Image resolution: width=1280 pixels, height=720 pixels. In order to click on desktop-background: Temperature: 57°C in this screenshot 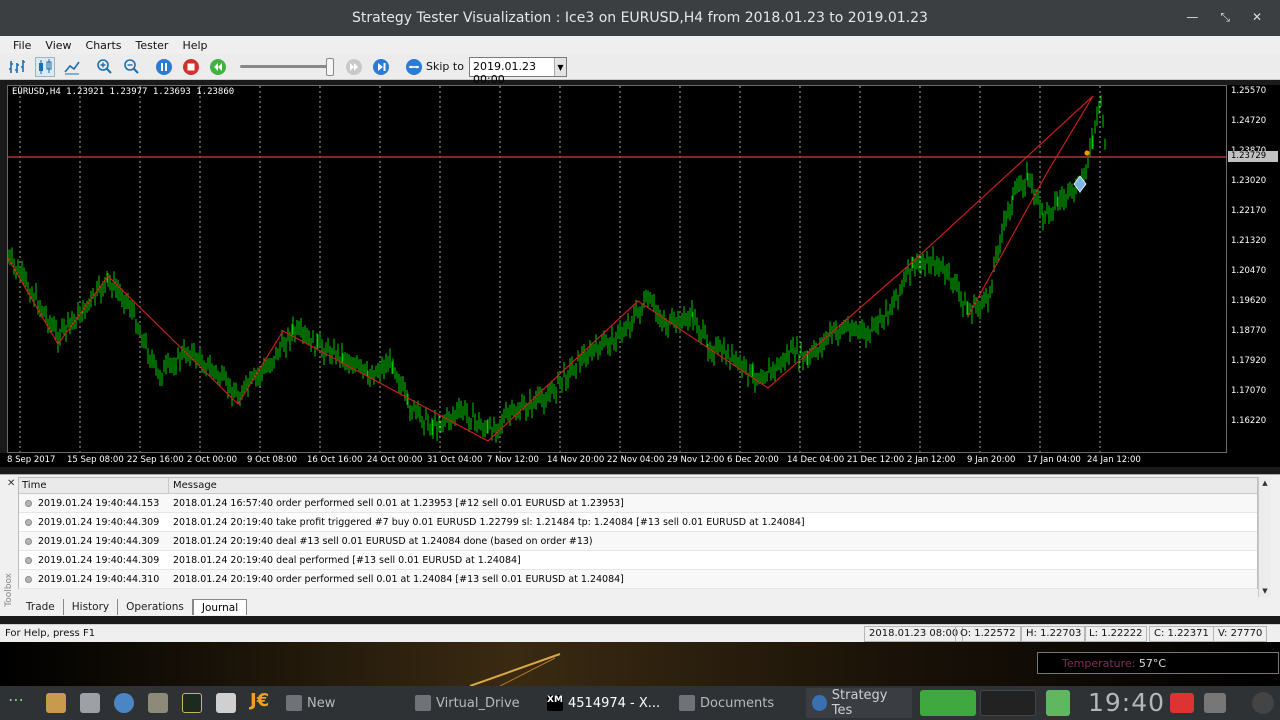, I will do `click(640, 664)`.